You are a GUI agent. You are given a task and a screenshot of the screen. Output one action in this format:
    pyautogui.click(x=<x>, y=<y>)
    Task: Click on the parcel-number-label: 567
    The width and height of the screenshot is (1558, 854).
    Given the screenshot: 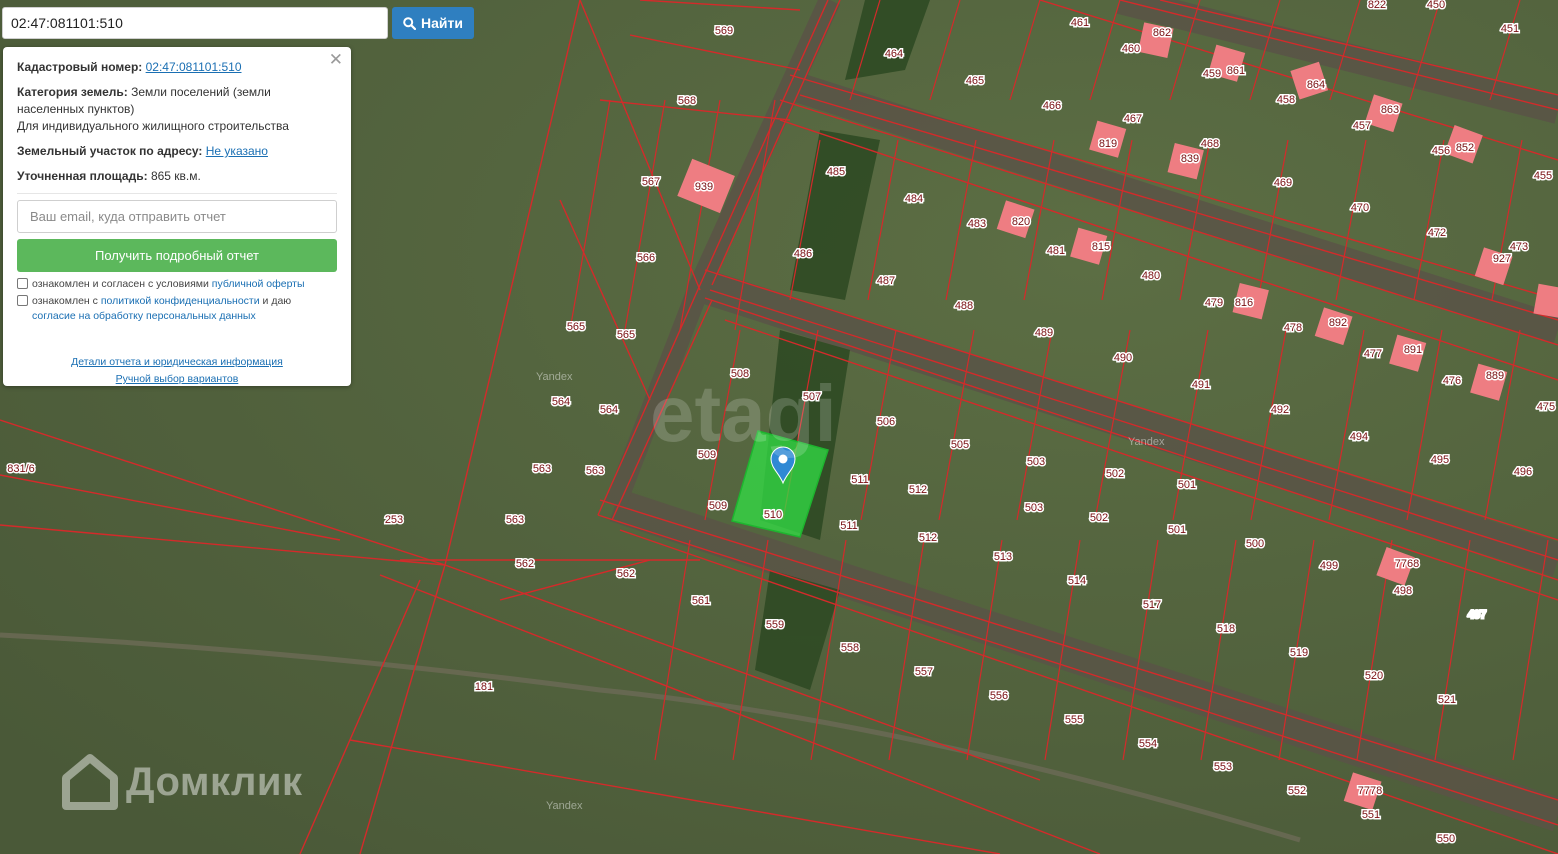 What is the action you would take?
    pyautogui.click(x=650, y=182)
    